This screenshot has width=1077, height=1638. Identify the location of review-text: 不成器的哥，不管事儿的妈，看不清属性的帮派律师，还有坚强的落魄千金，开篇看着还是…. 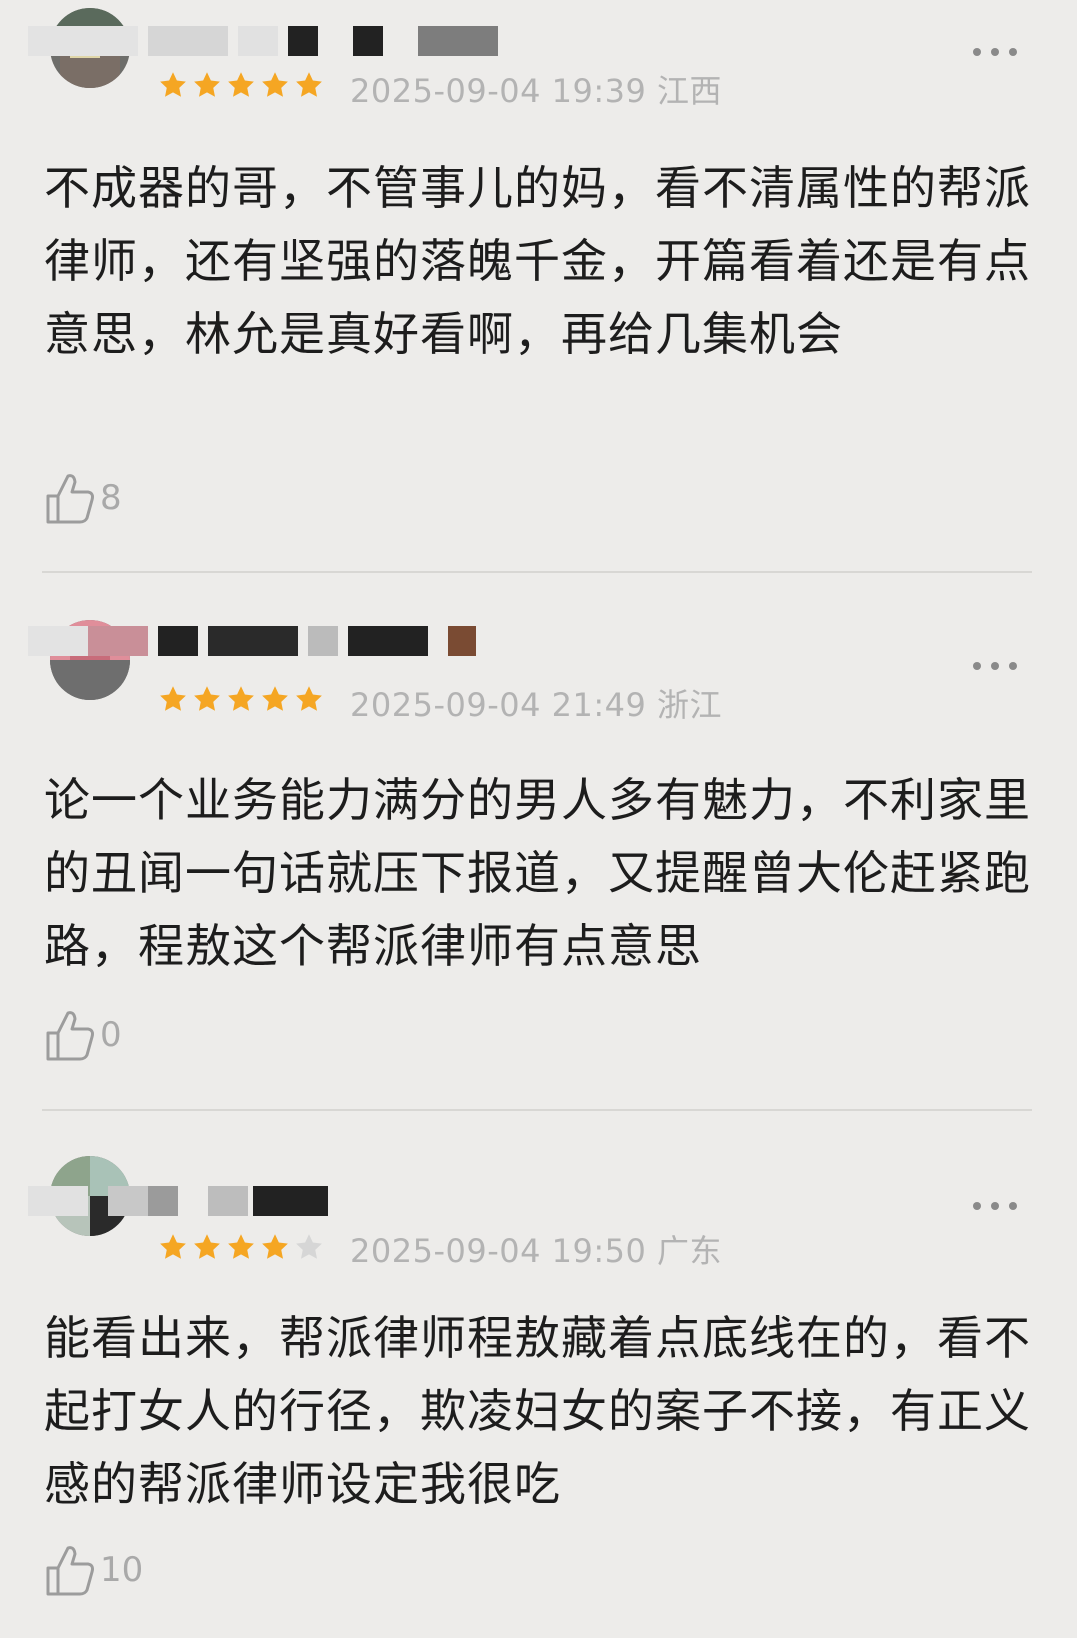
(537, 261).